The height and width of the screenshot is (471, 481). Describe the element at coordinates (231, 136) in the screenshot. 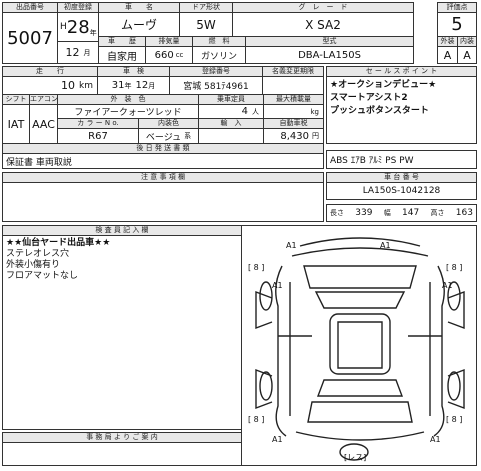

I see `import` at that location.